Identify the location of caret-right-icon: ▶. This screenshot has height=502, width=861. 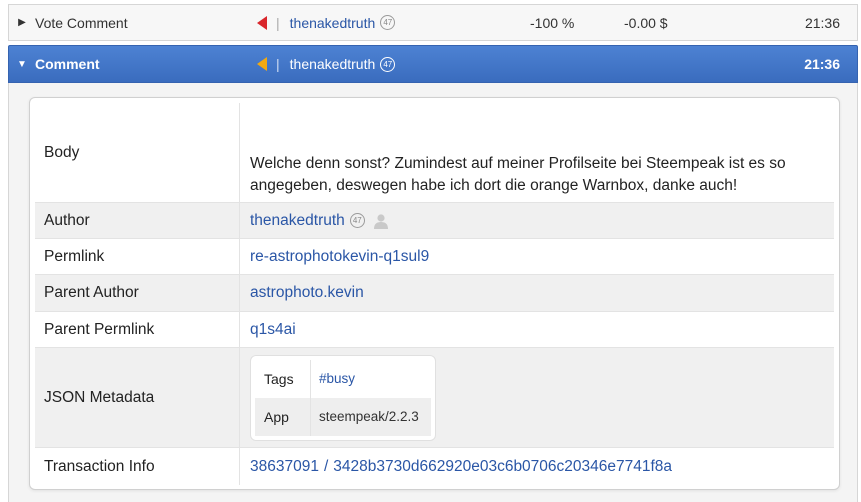
(22, 22).